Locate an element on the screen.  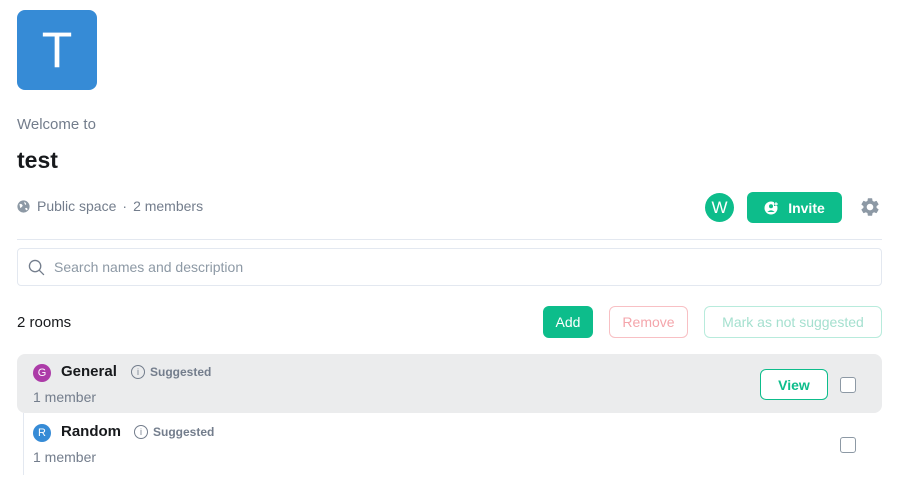
space-title: test is located at coordinates (37, 160).